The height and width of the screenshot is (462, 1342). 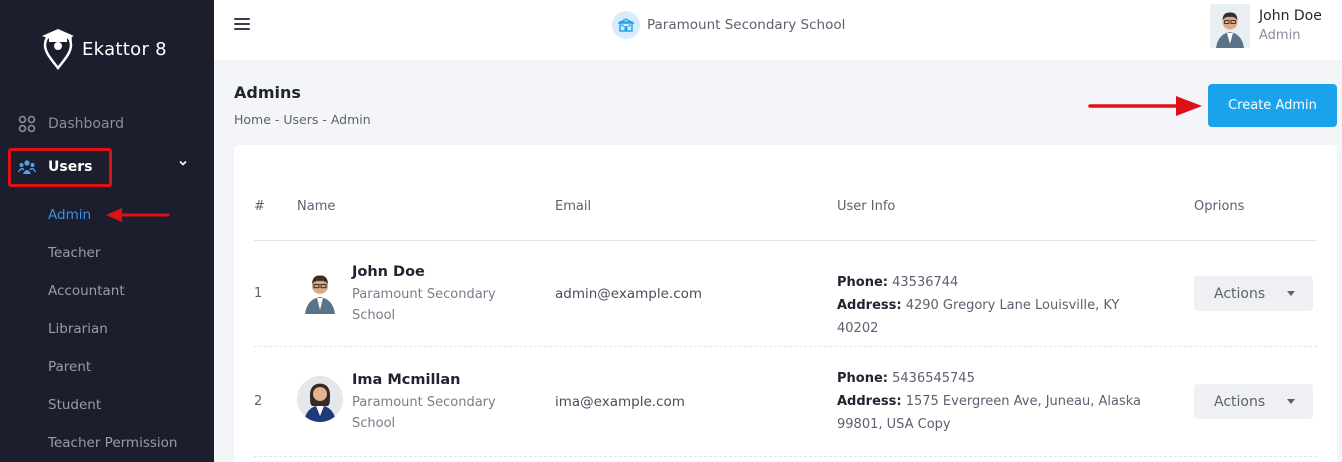 I want to click on column-header-options: Oprions, so click(x=1219, y=206).